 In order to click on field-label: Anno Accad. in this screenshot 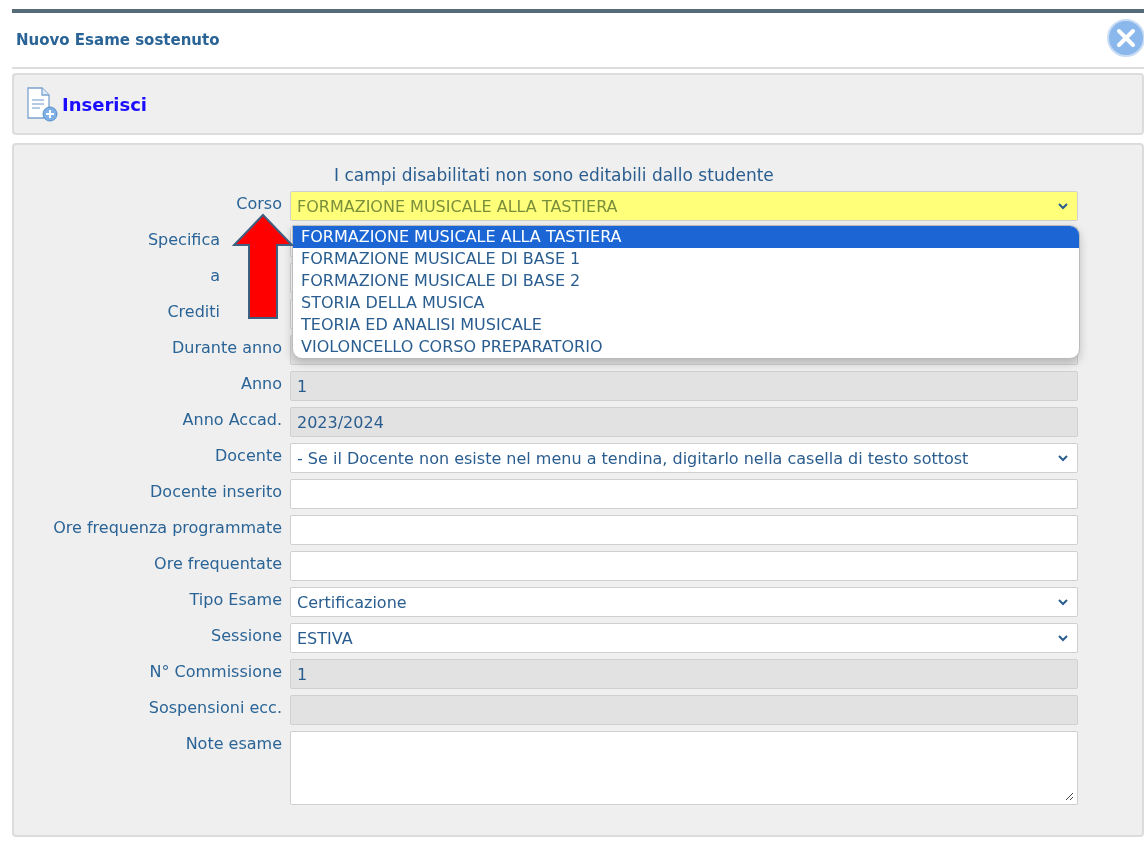, I will do `click(231, 419)`.